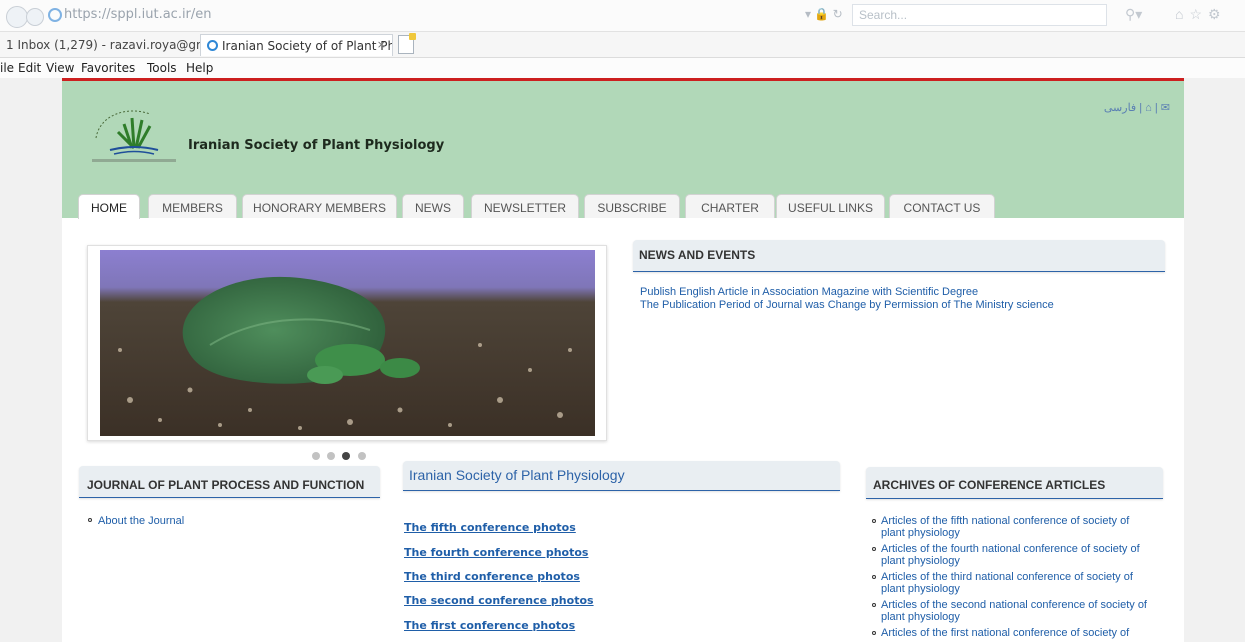 The width and height of the screenshot is (1245, 642). What do you see at coordinates (316, 145) in the screenshot?
I see `site-title: Iranian Society of Plant Physiology` at bounding box center [316, 145].